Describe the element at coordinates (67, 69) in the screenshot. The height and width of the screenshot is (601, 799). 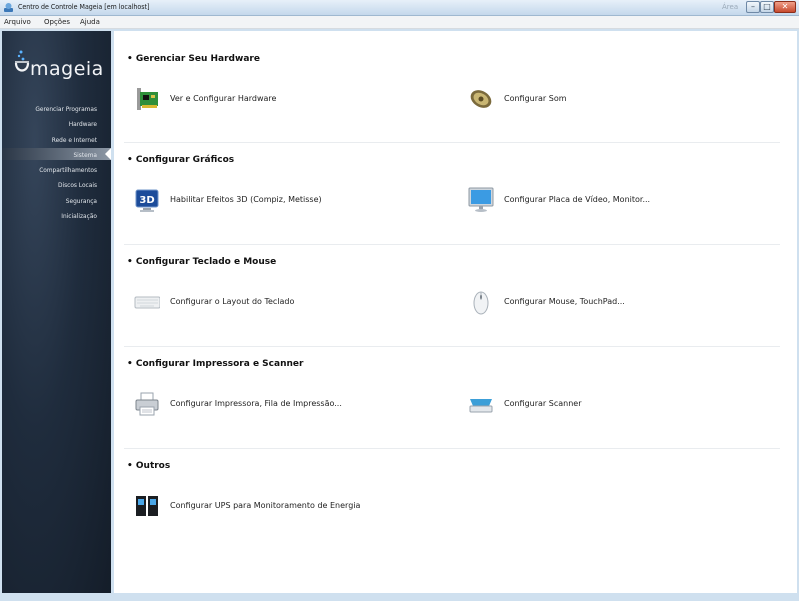
I see `mageia-logo-text: mageia` at that location.